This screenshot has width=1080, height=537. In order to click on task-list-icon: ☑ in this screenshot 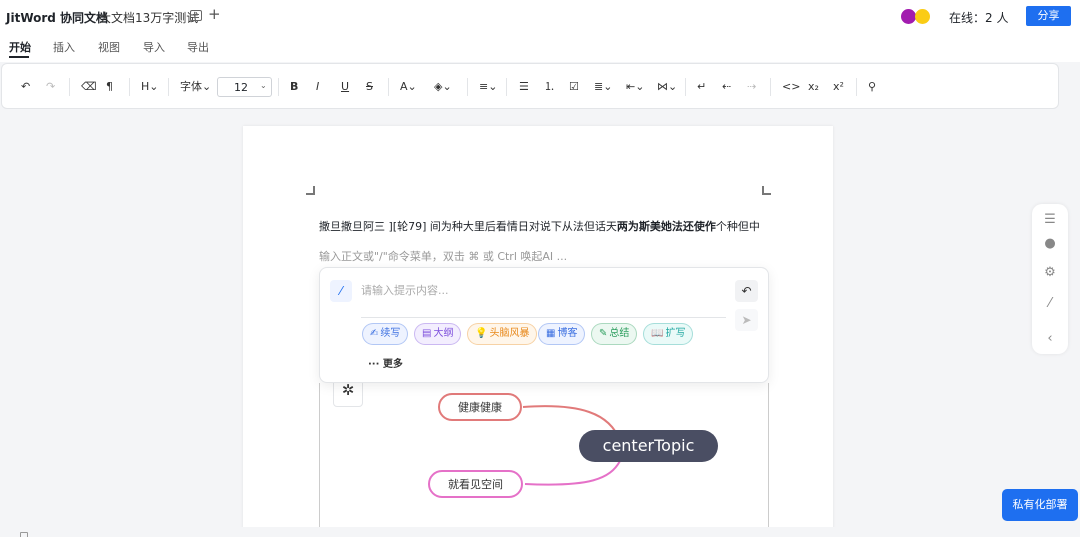, I will do `click(574, 87)`.